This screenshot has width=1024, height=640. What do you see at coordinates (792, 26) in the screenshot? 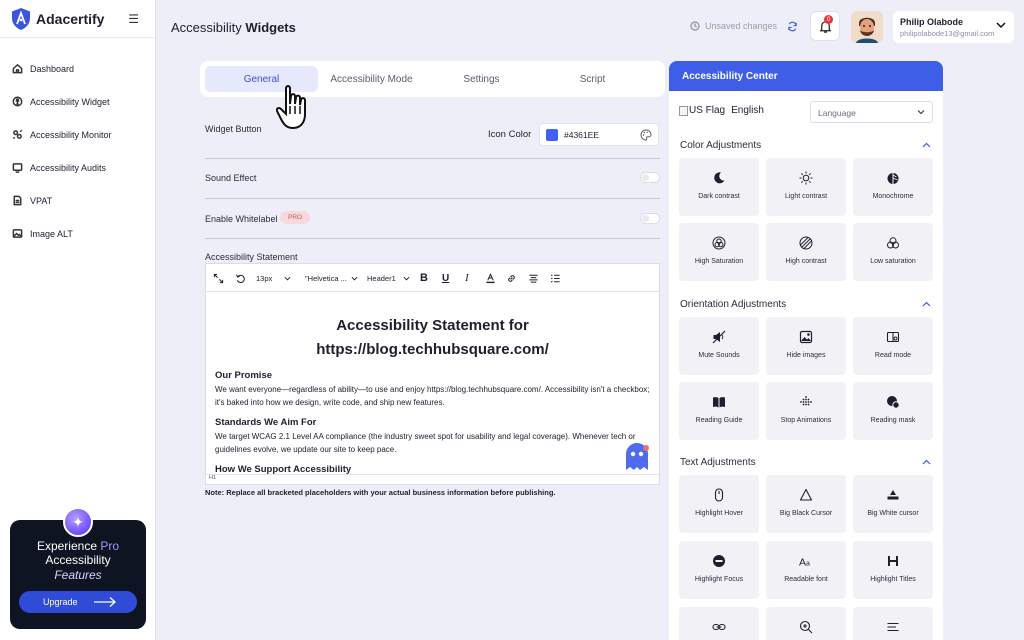
I see `refresh-icon` at bounding box center [792, 26].